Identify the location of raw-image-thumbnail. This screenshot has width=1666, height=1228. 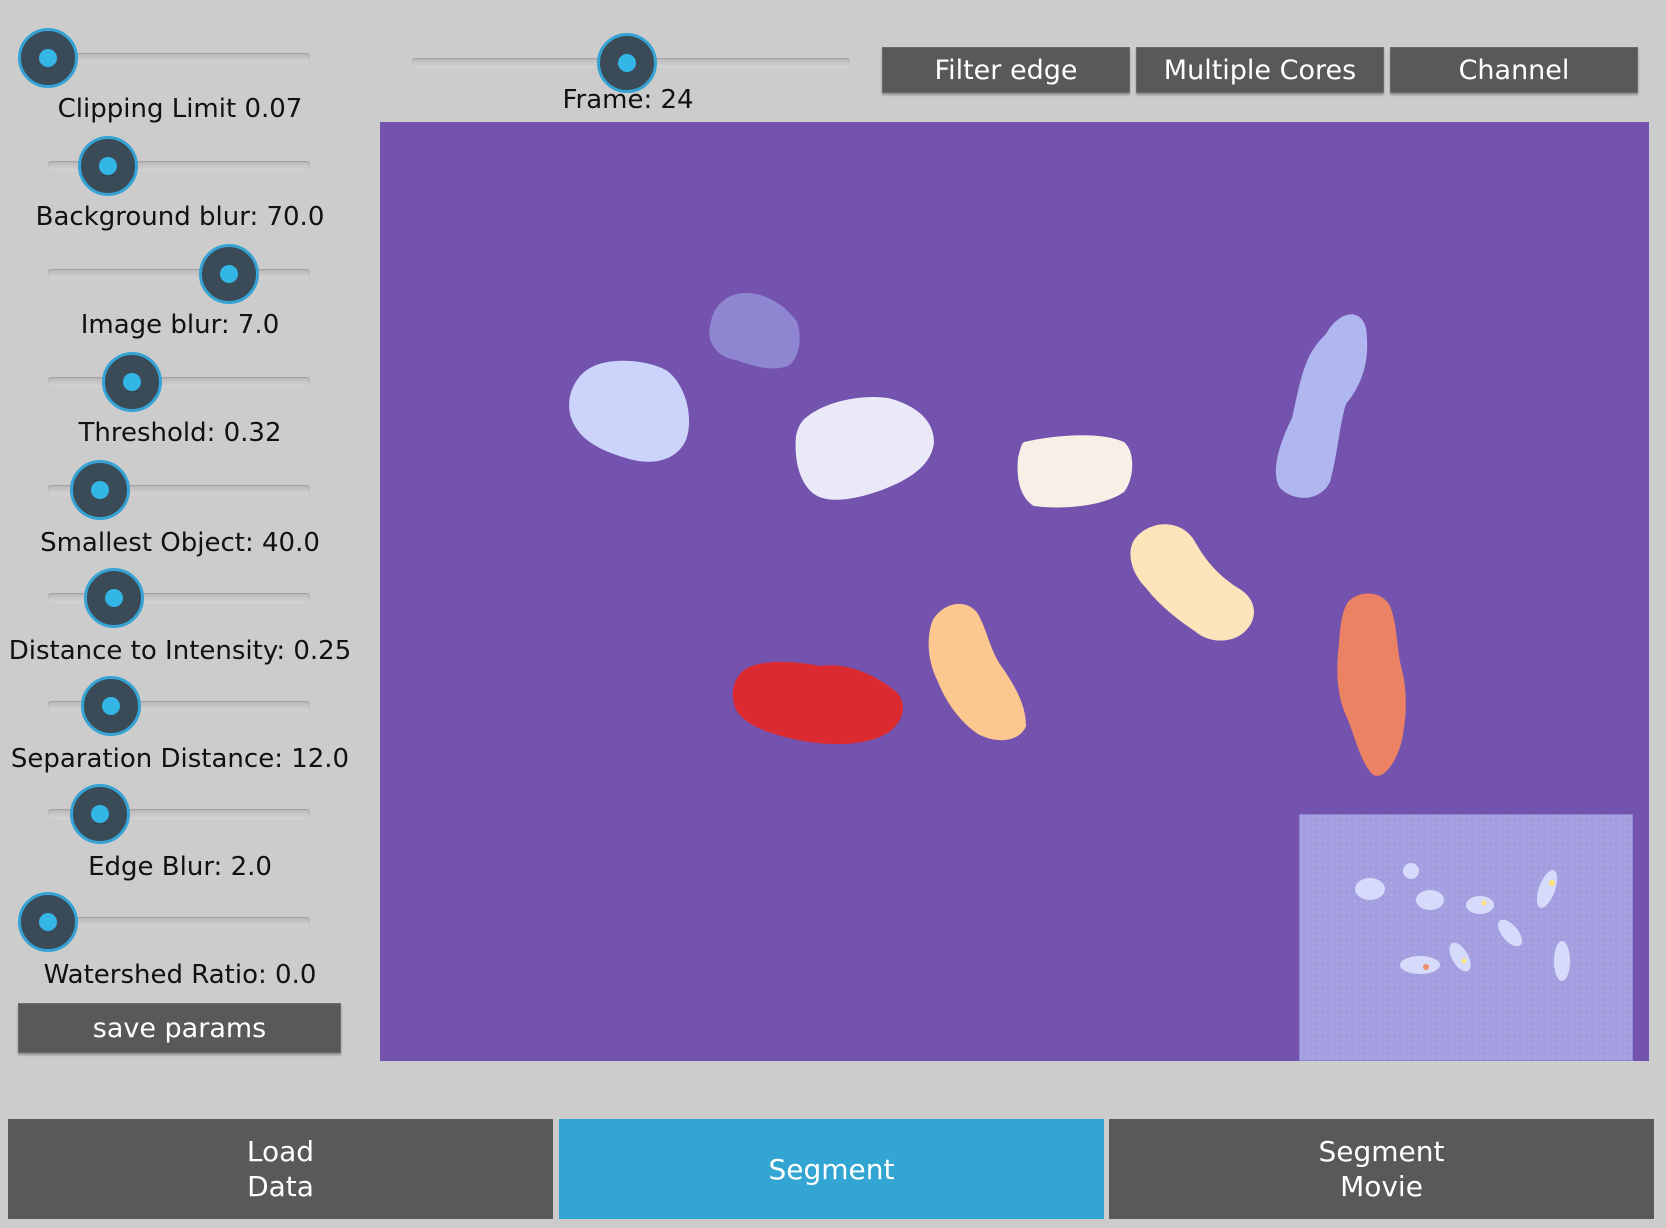
(1466, 937).